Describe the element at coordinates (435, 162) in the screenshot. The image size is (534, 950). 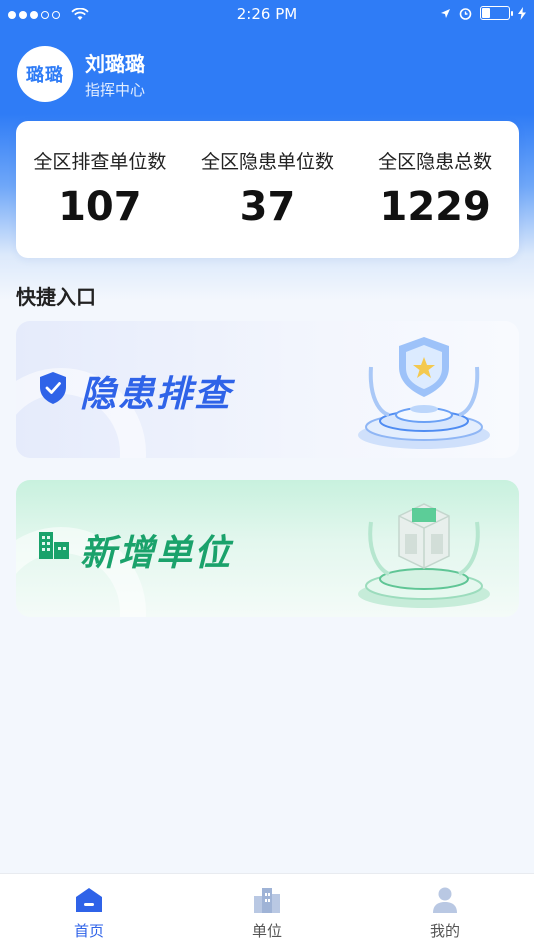
I see `stat-label: 全区隐患总数` at that location.